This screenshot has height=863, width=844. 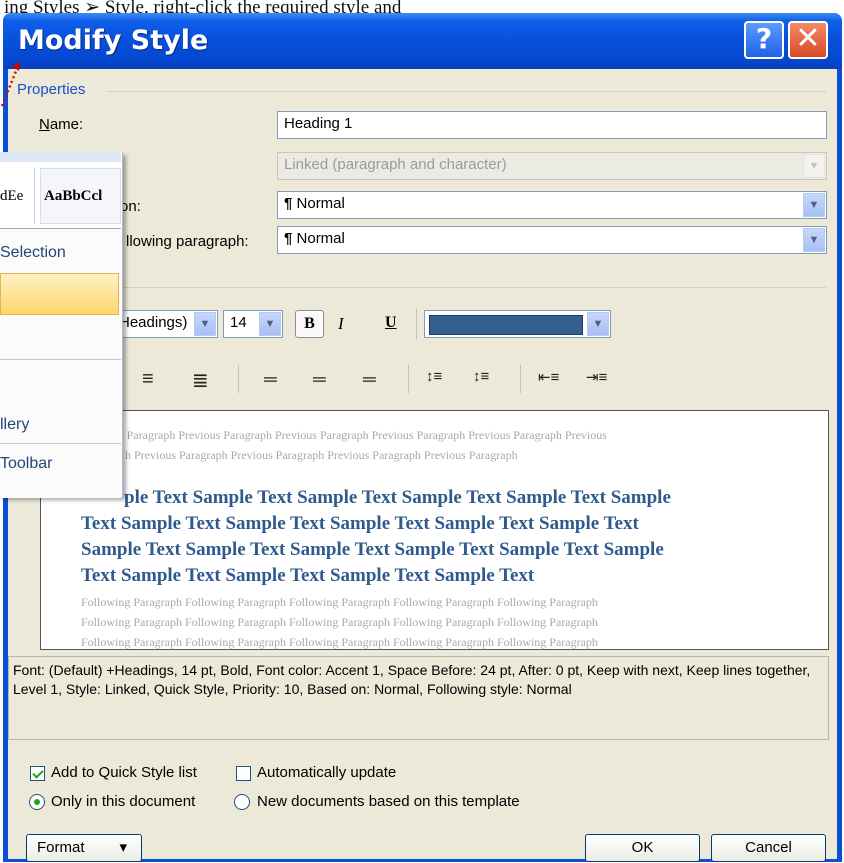 What do you see at coordinates (238, 322) in the screenshot?
I see `font-size-value: 14` at bounding box center [238, 322].